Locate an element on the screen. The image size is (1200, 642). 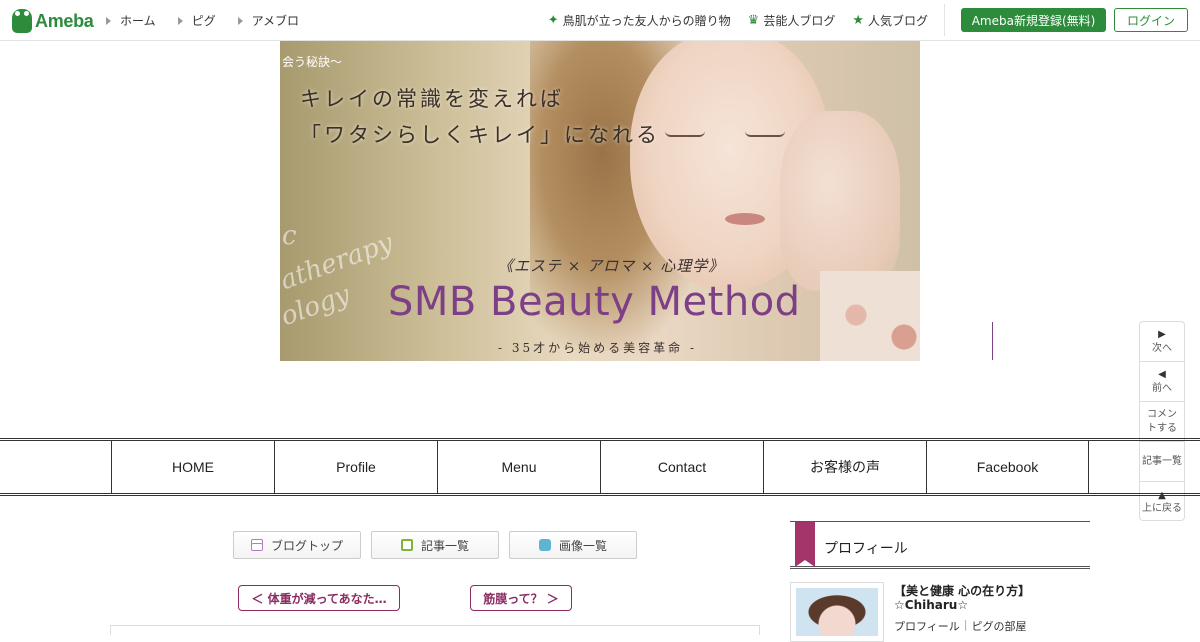
nav-celebrity-blog: ♛ 芸能人ブログ is located at coordinates (792, 20).